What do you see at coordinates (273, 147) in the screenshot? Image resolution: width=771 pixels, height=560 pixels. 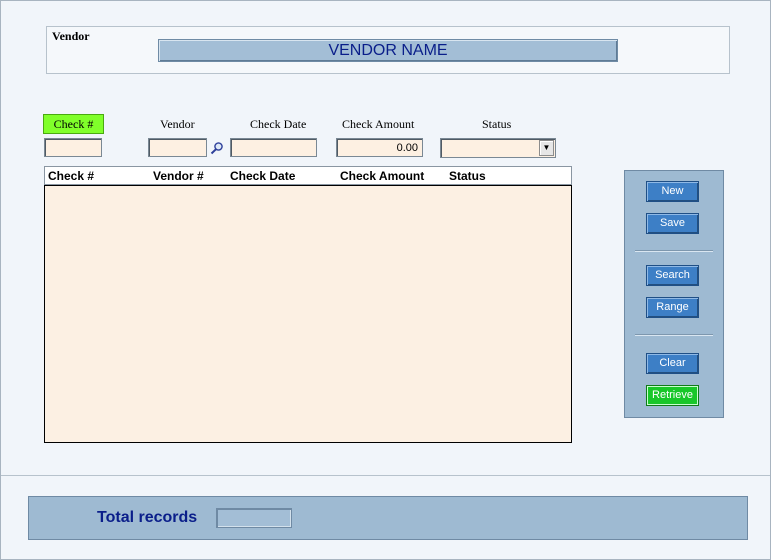 I see `check-date-input` at bounding box center [273, 147].